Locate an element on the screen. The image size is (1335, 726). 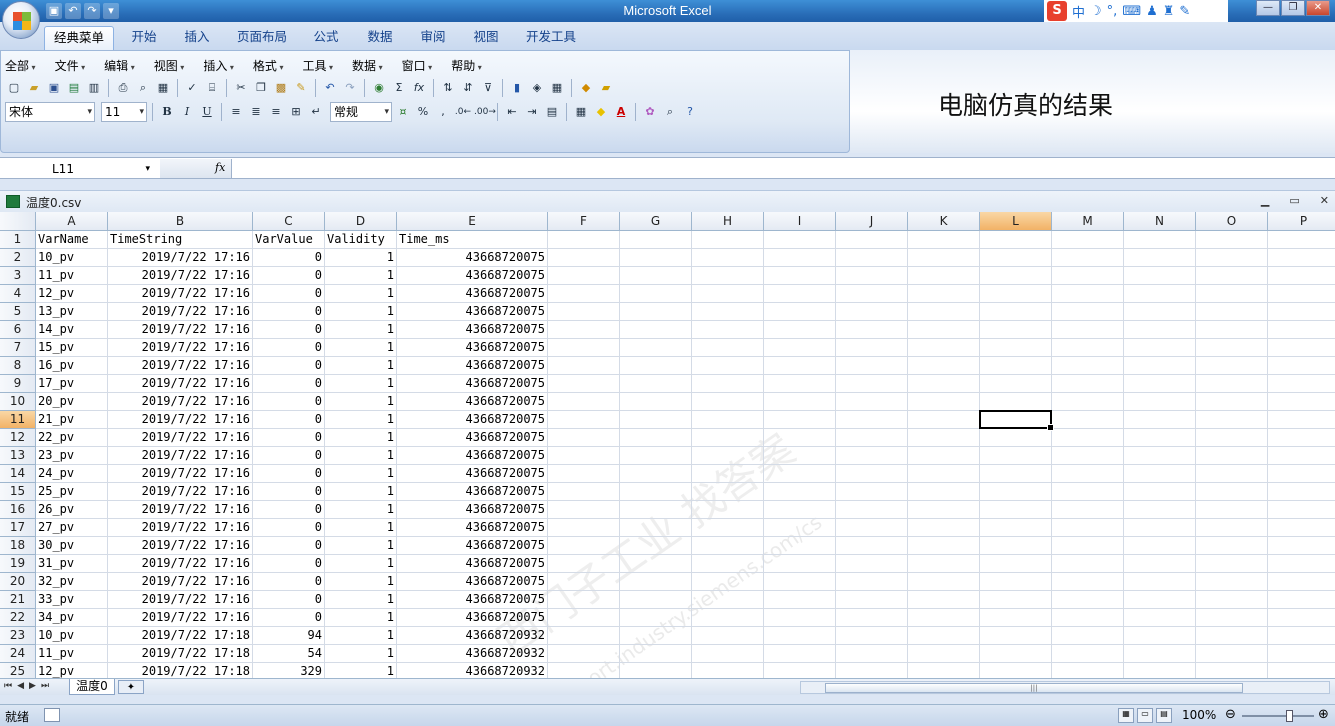
cell-h7 is located at coordinates (728, 348).